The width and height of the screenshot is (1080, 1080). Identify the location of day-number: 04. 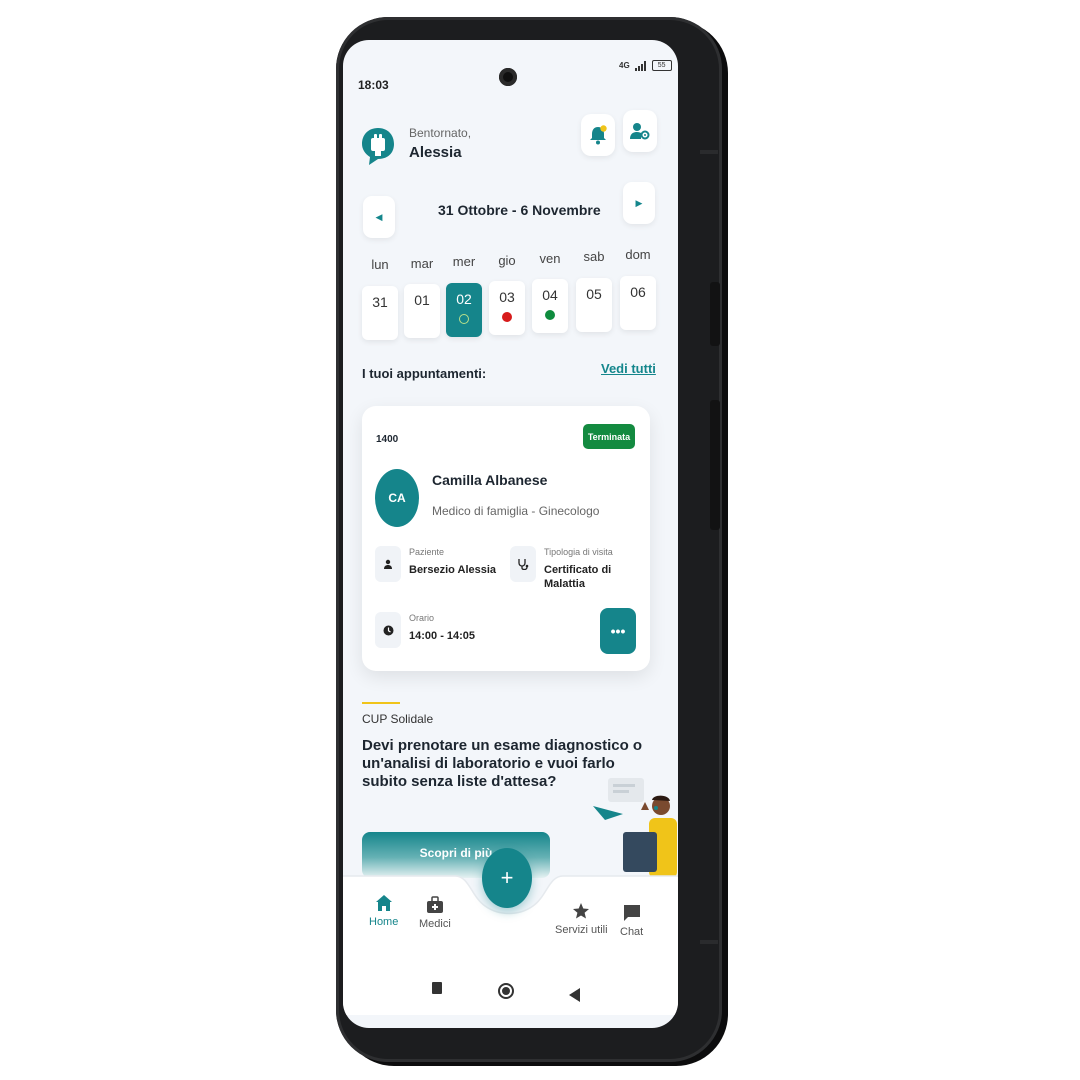
(550, 295).